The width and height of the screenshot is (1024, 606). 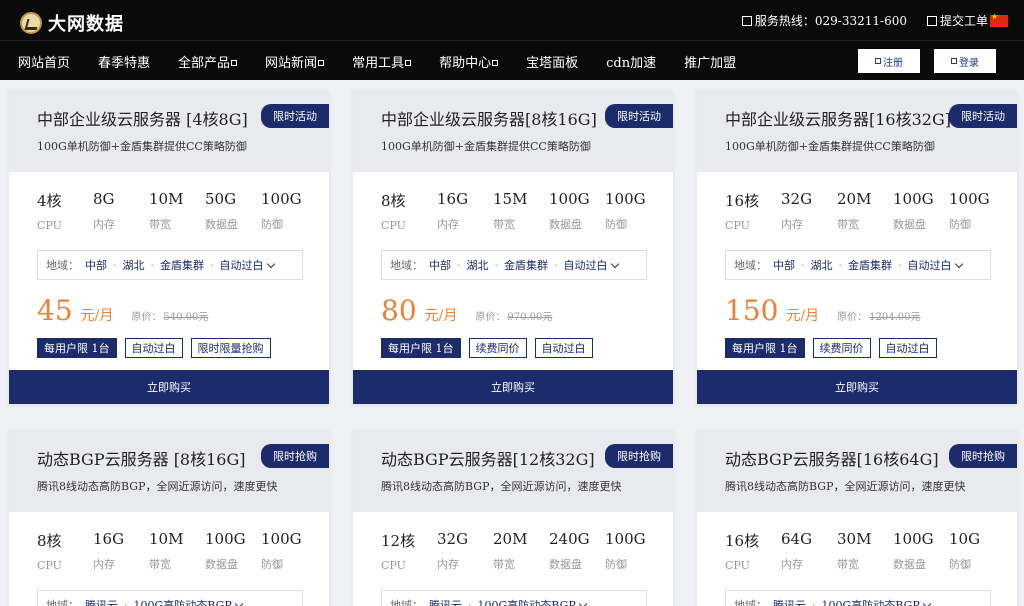 What do you see at coordinates (49, 201) in the screenshot?
I see `spec-value: 4核` at bounding box center [49, 201].